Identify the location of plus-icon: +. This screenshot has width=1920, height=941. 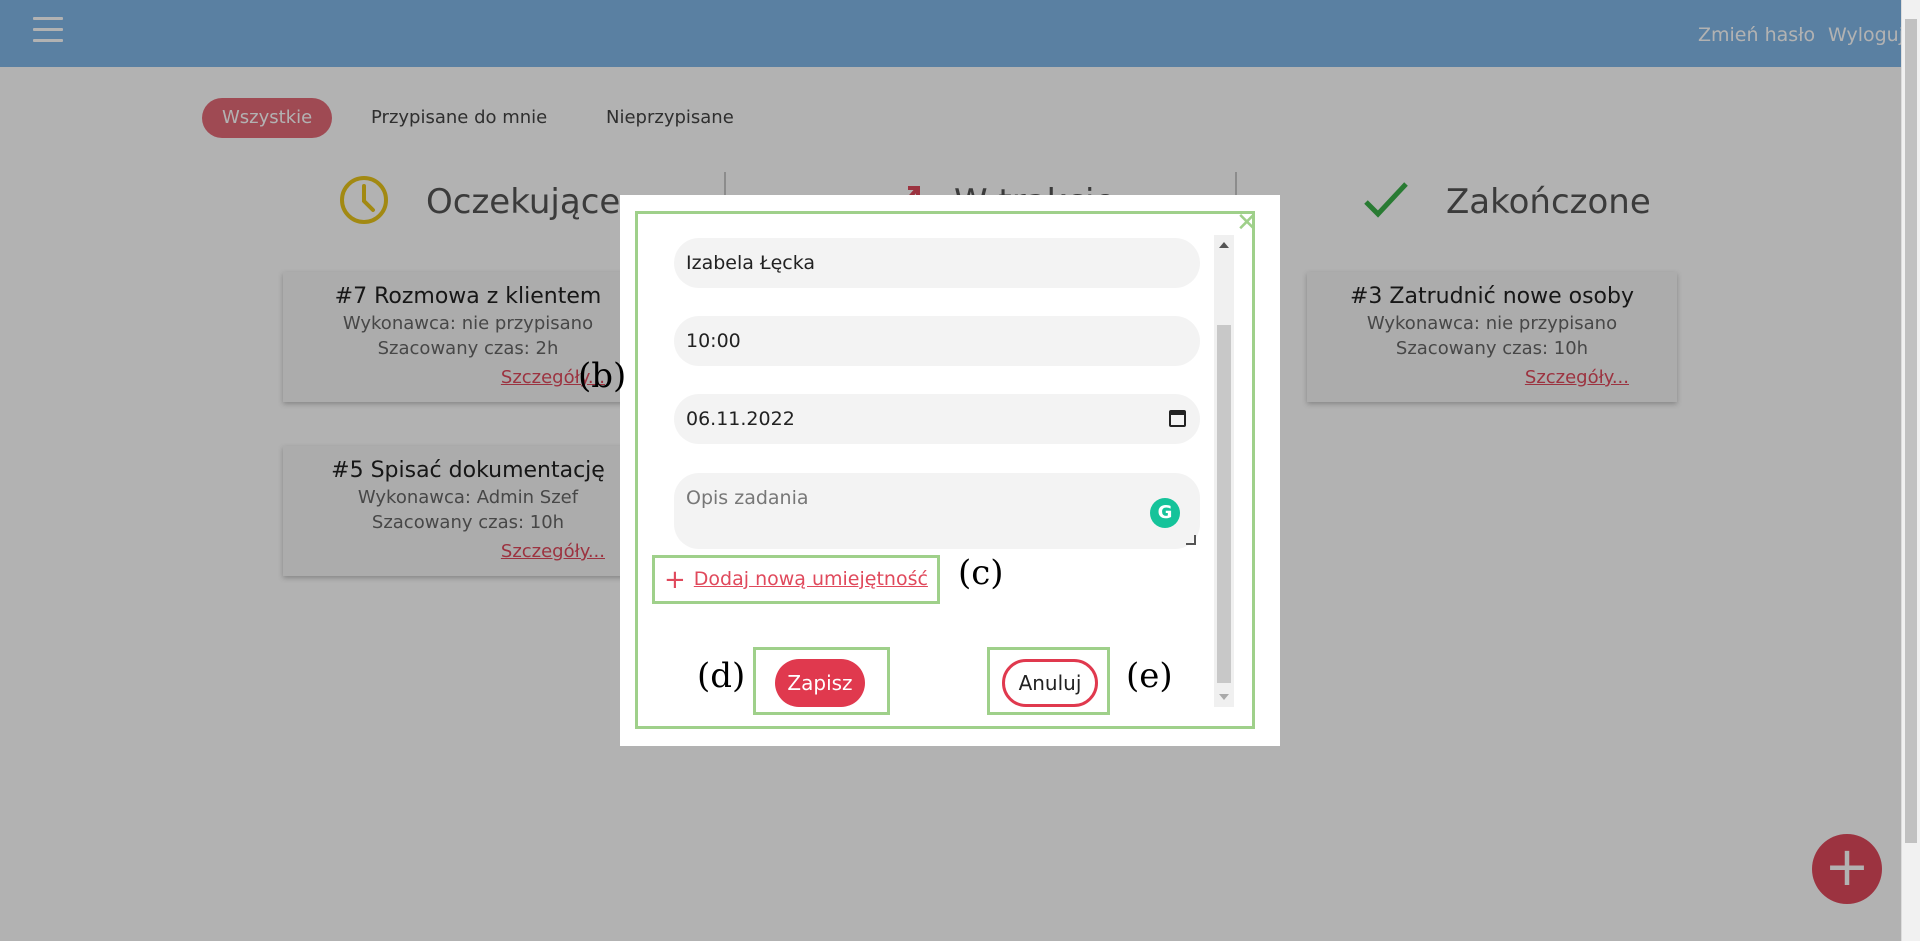
(675, 580).